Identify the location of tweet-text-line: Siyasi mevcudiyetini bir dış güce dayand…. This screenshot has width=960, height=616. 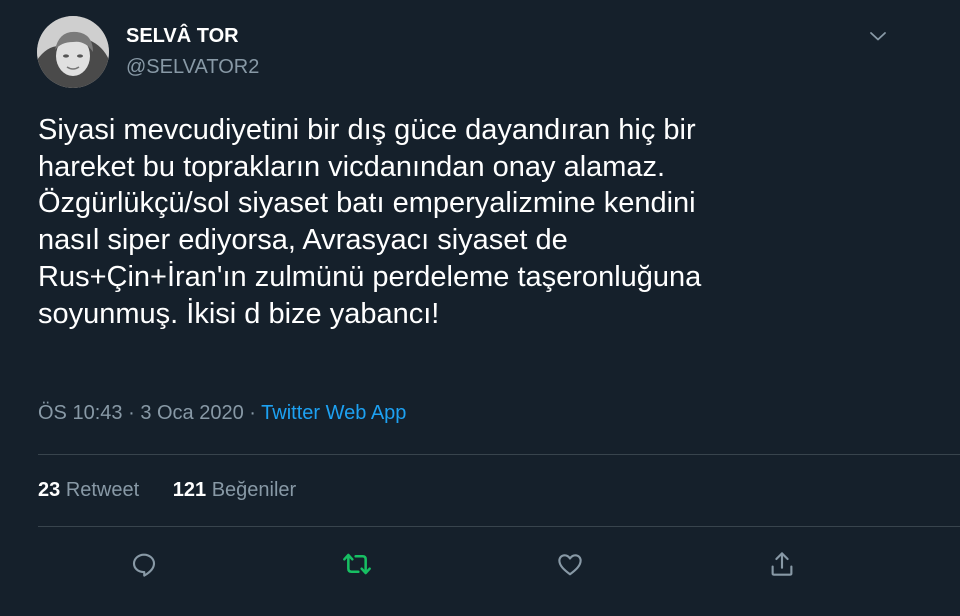
(367, 130).